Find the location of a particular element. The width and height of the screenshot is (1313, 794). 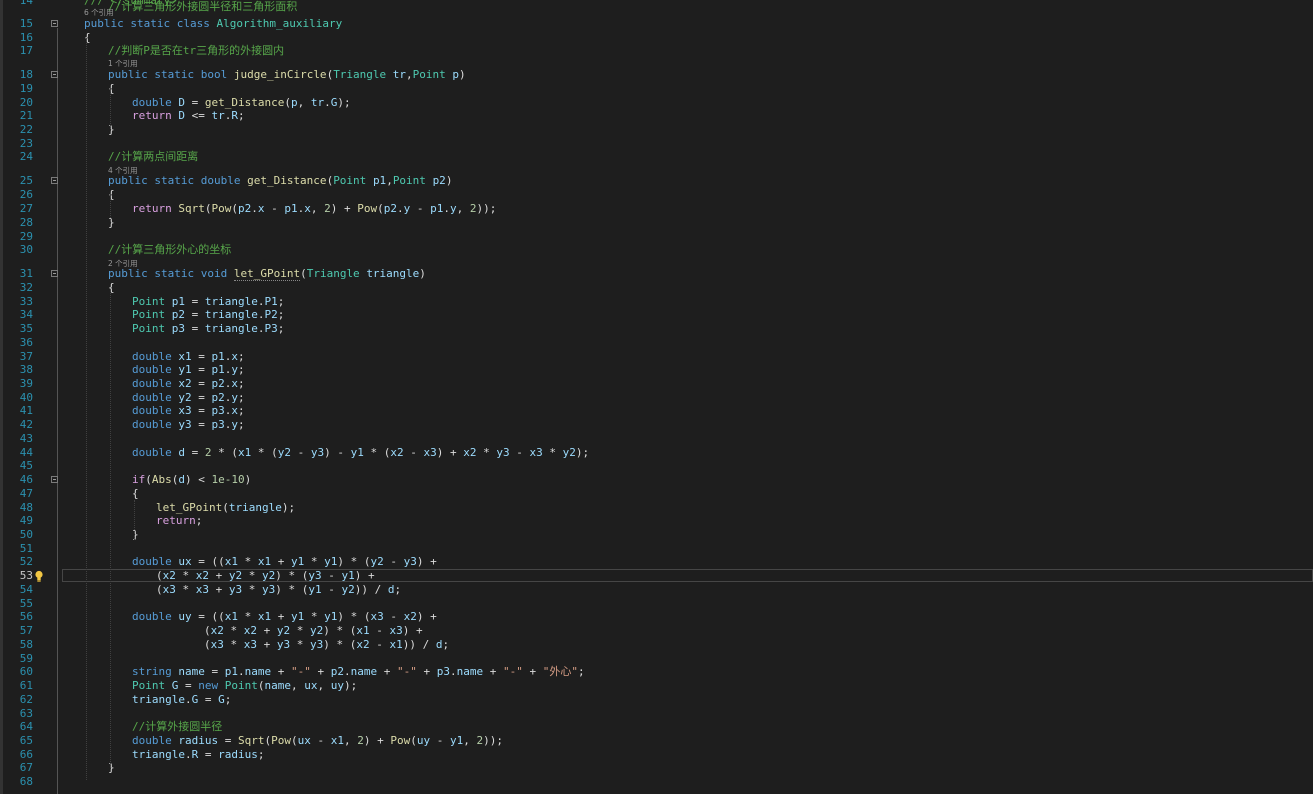

code-line: 66 triangle.R = radius; is located at coordinates (656, 755).